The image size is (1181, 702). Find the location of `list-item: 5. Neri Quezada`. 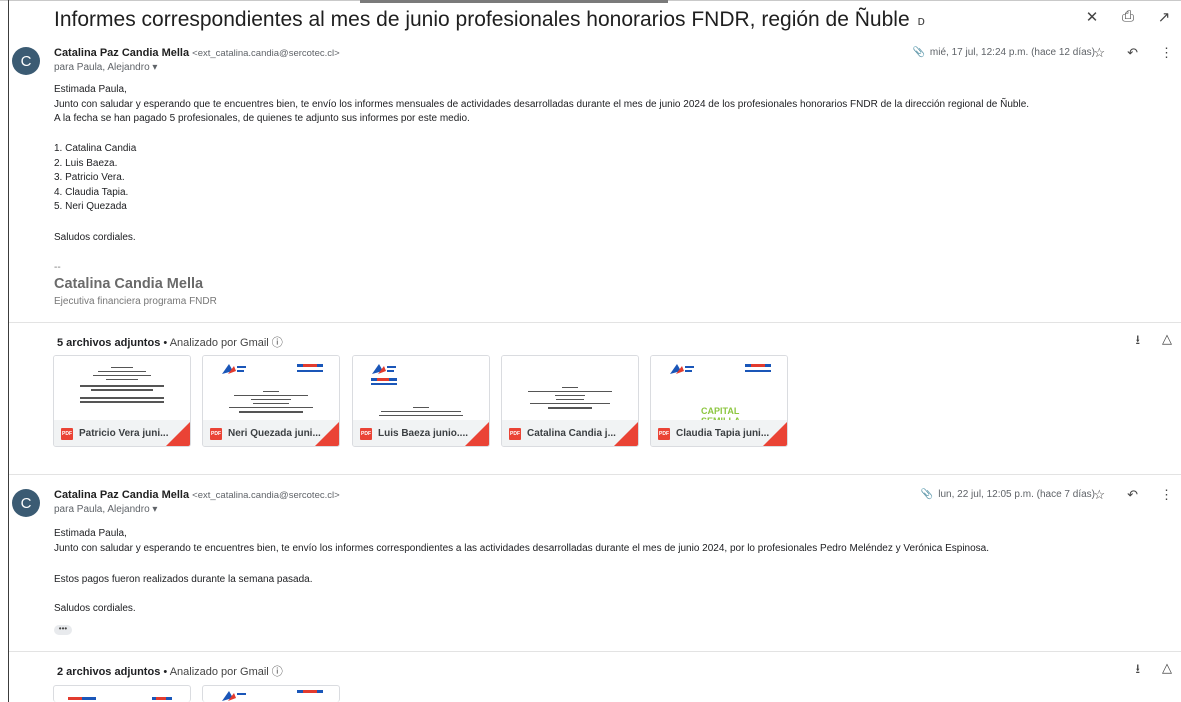

list-item: 5. Neri Quezada is located at coordinates (90, 206).